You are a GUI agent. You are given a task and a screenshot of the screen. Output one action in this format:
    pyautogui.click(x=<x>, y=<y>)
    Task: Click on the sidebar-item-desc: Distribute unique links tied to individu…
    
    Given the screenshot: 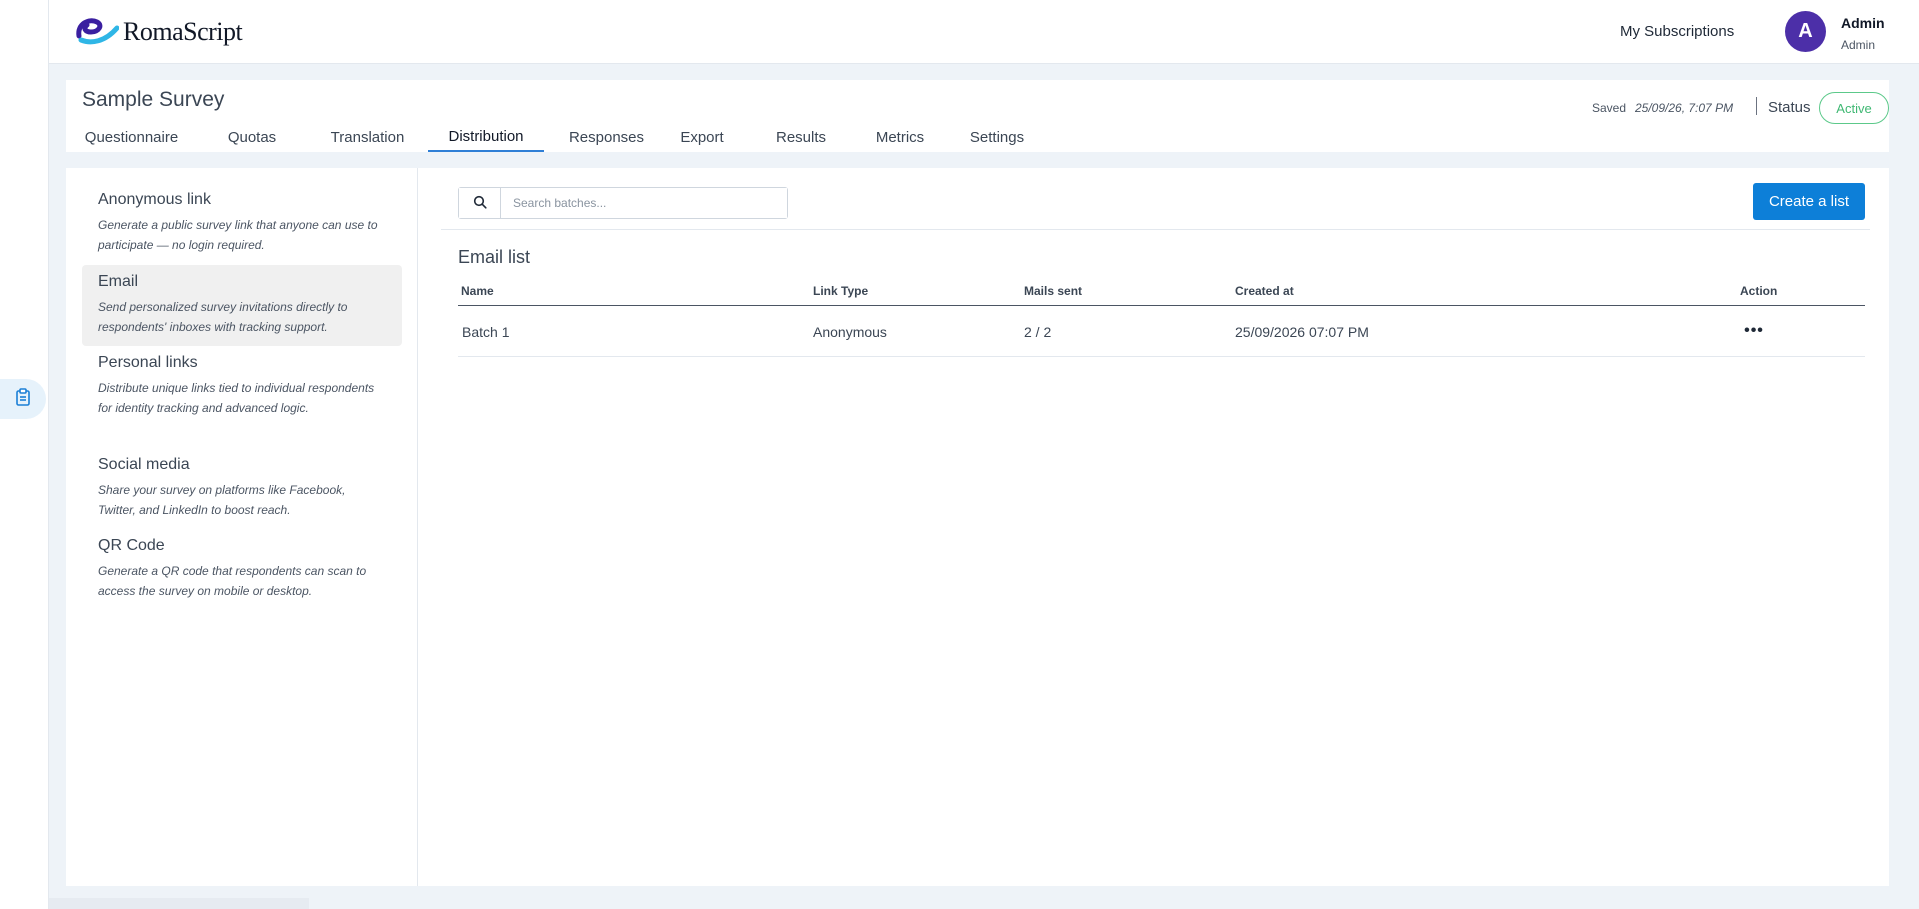 What is the action you would take?
    pyautogui.click(x=236, y=398)
    